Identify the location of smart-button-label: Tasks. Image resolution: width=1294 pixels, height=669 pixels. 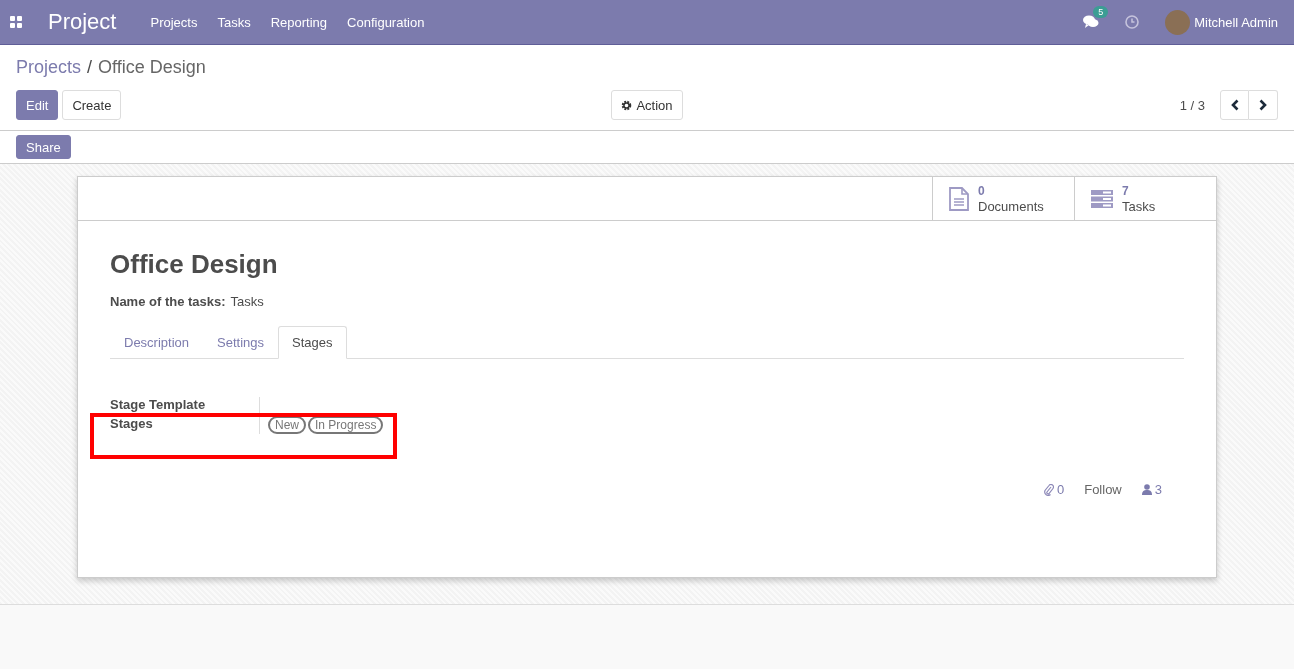
(1139, 206).